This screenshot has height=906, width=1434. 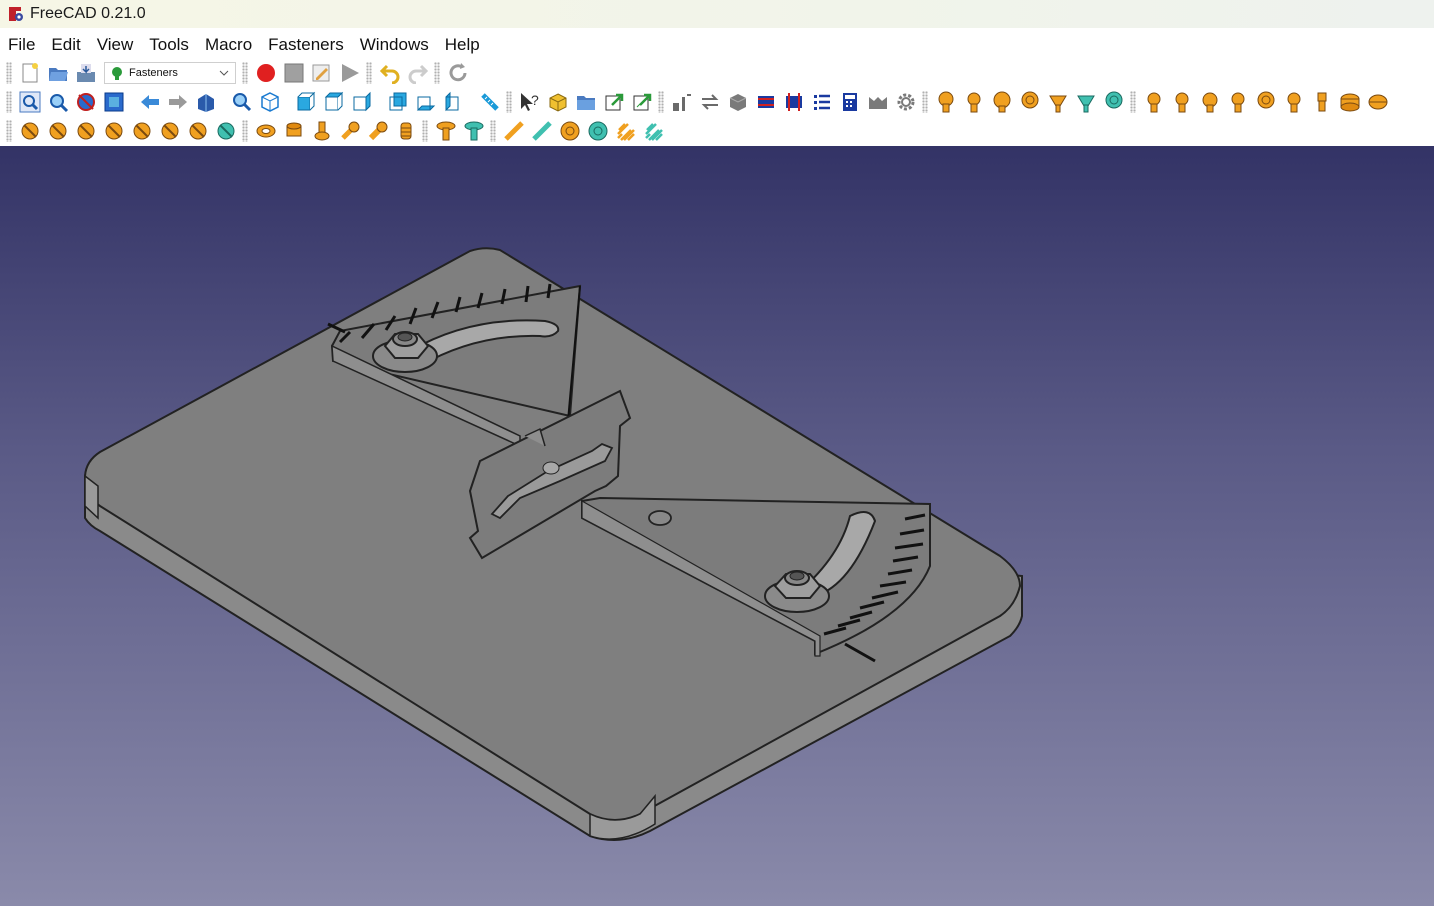 I want to click on link-icon, so click(x=614, y=102).